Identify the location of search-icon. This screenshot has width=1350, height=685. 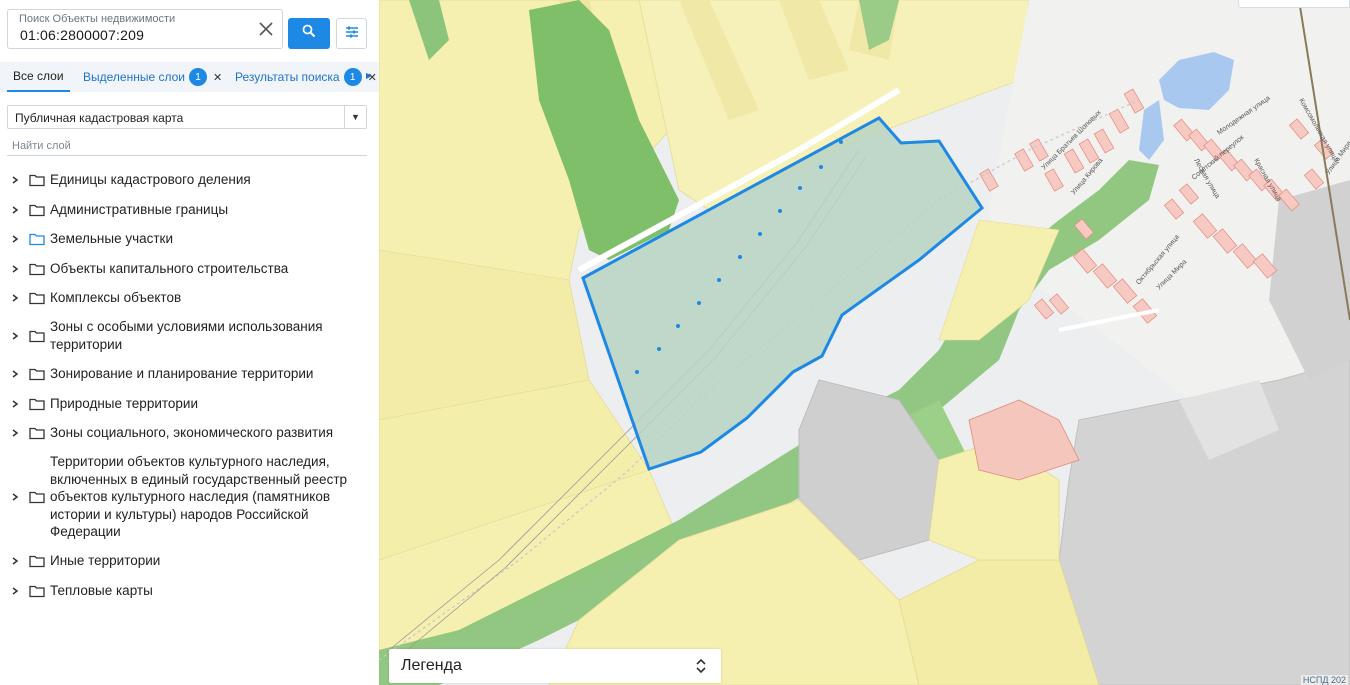
(309, 33).